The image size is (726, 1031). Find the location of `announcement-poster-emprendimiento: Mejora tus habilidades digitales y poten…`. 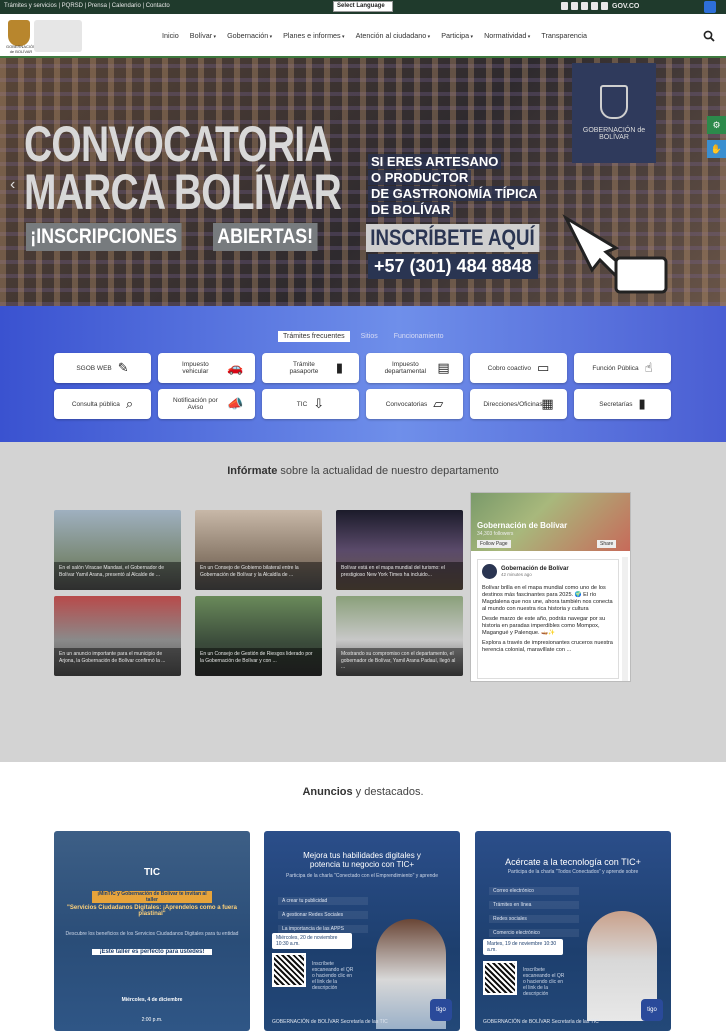

announcement-poster-emprendimiento: Mejora tus habilidades digitales y poten… is located at coordinates (362, 931).